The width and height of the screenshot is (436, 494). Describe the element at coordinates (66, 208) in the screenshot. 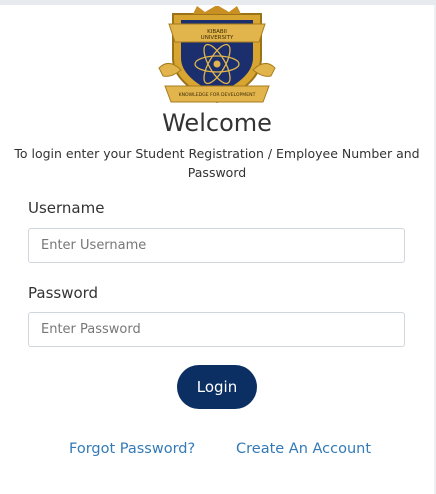

I see `username-label: Username` at that location.